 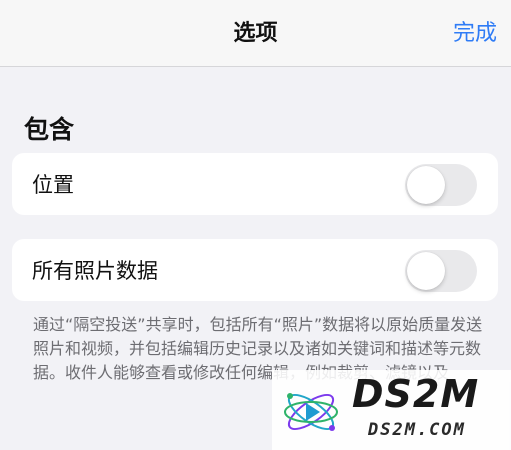 What do you see at coordinates (255, 270) in the screenshot?
I see `all-photo-data-row: 所有照片数据` at bounding box center [255, 270].